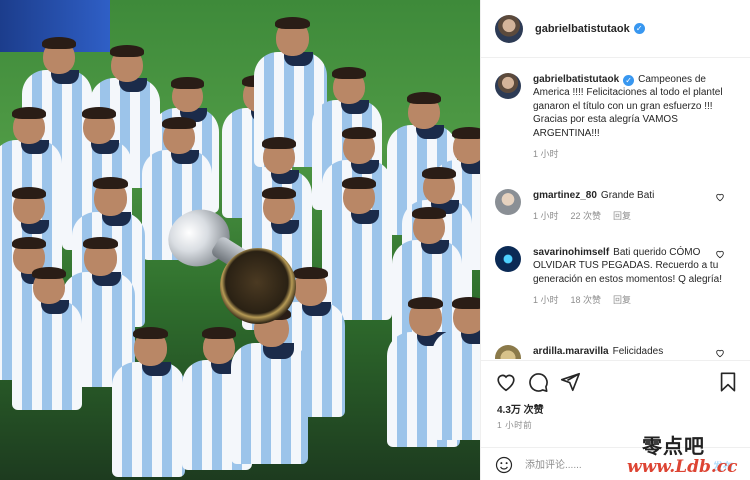 The width and height of the screenshot is (750, 480). Describe the element at coordinates (565, 195) in the screenshot. I see `comment-username: gmartinez_80` at that location.